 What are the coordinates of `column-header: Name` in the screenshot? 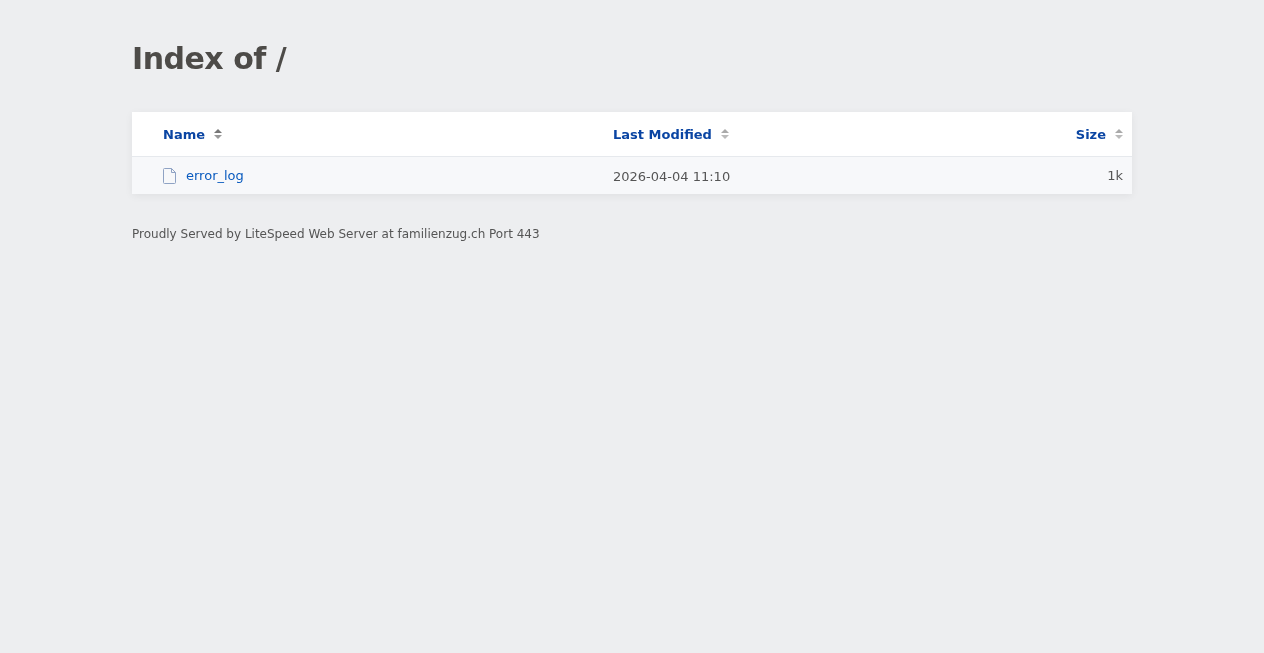 It's located at (192, 134).